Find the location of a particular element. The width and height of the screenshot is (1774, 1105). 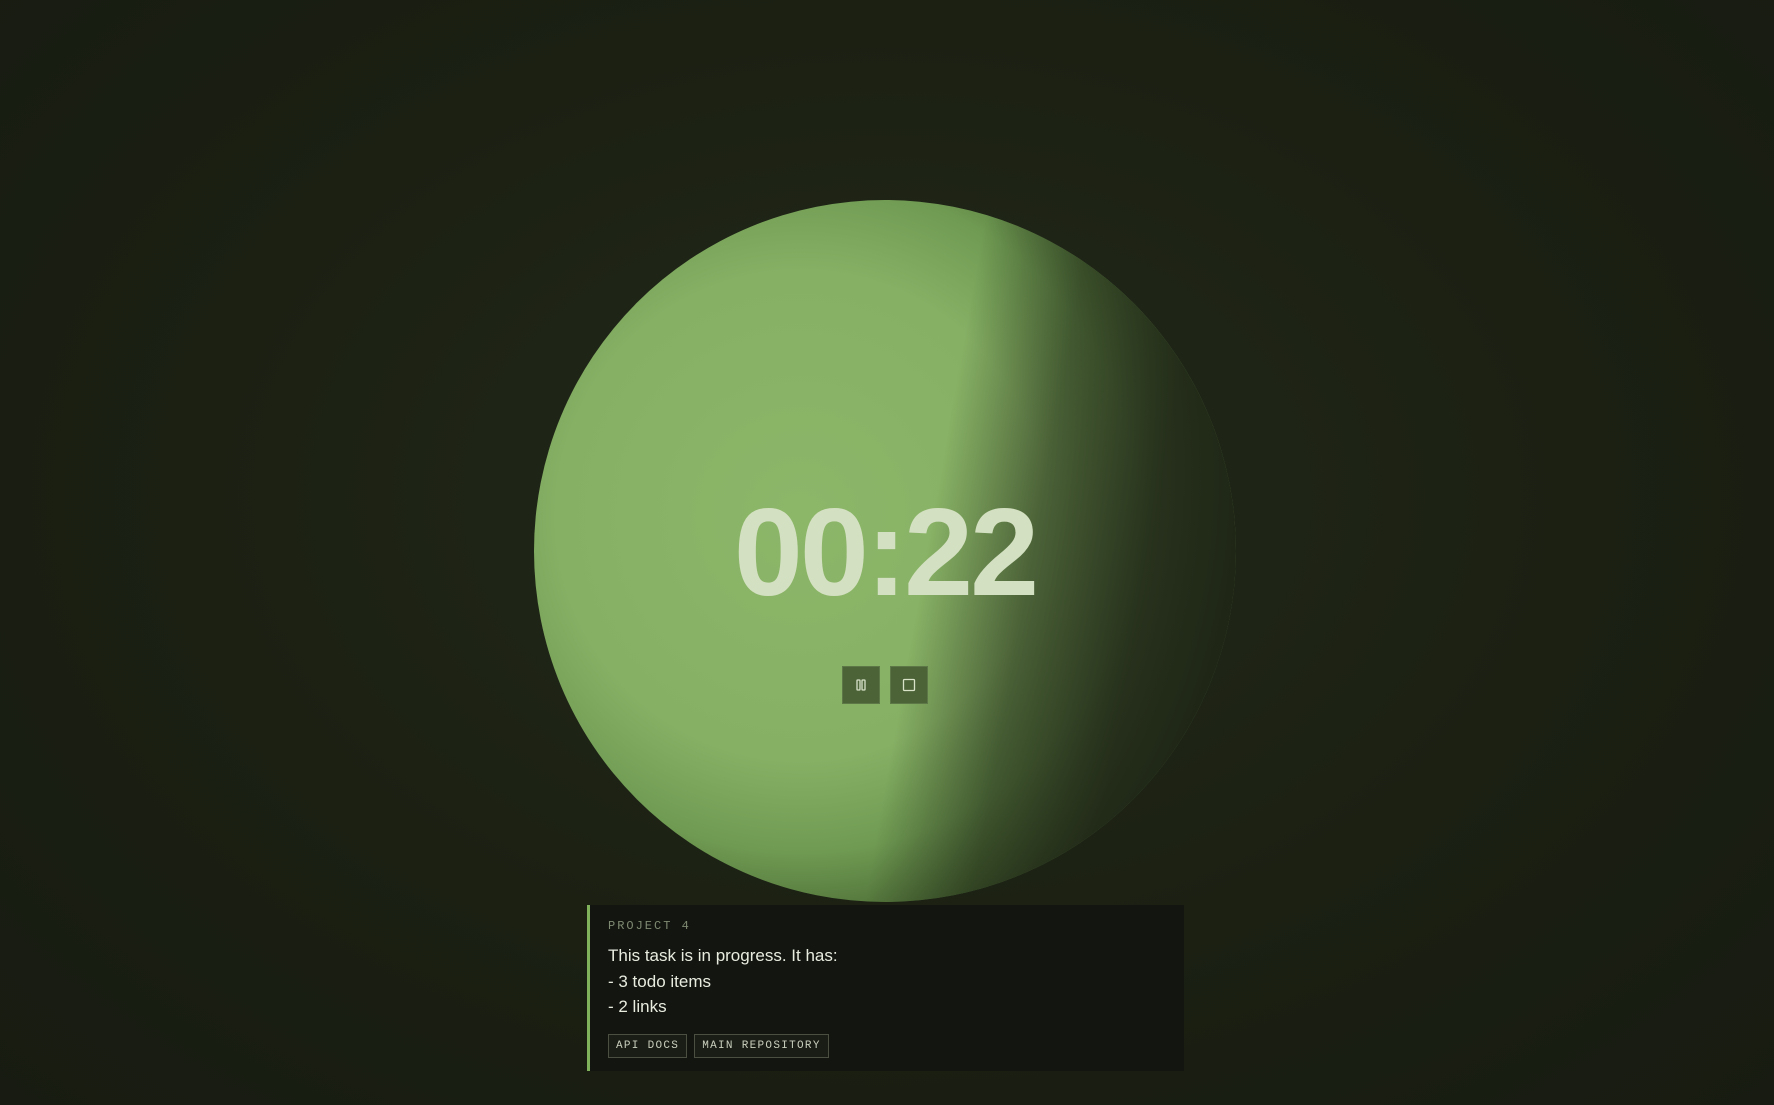

link-main-repository: MAIN REPOSITORY is located at coordinates (761, 1045).